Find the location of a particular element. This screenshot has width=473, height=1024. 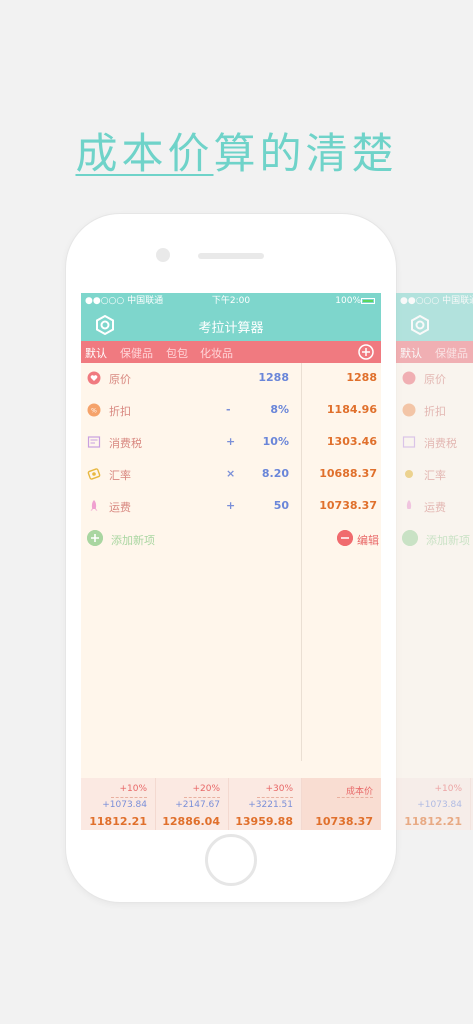

nav-bar is located at coordinates (434, 325).